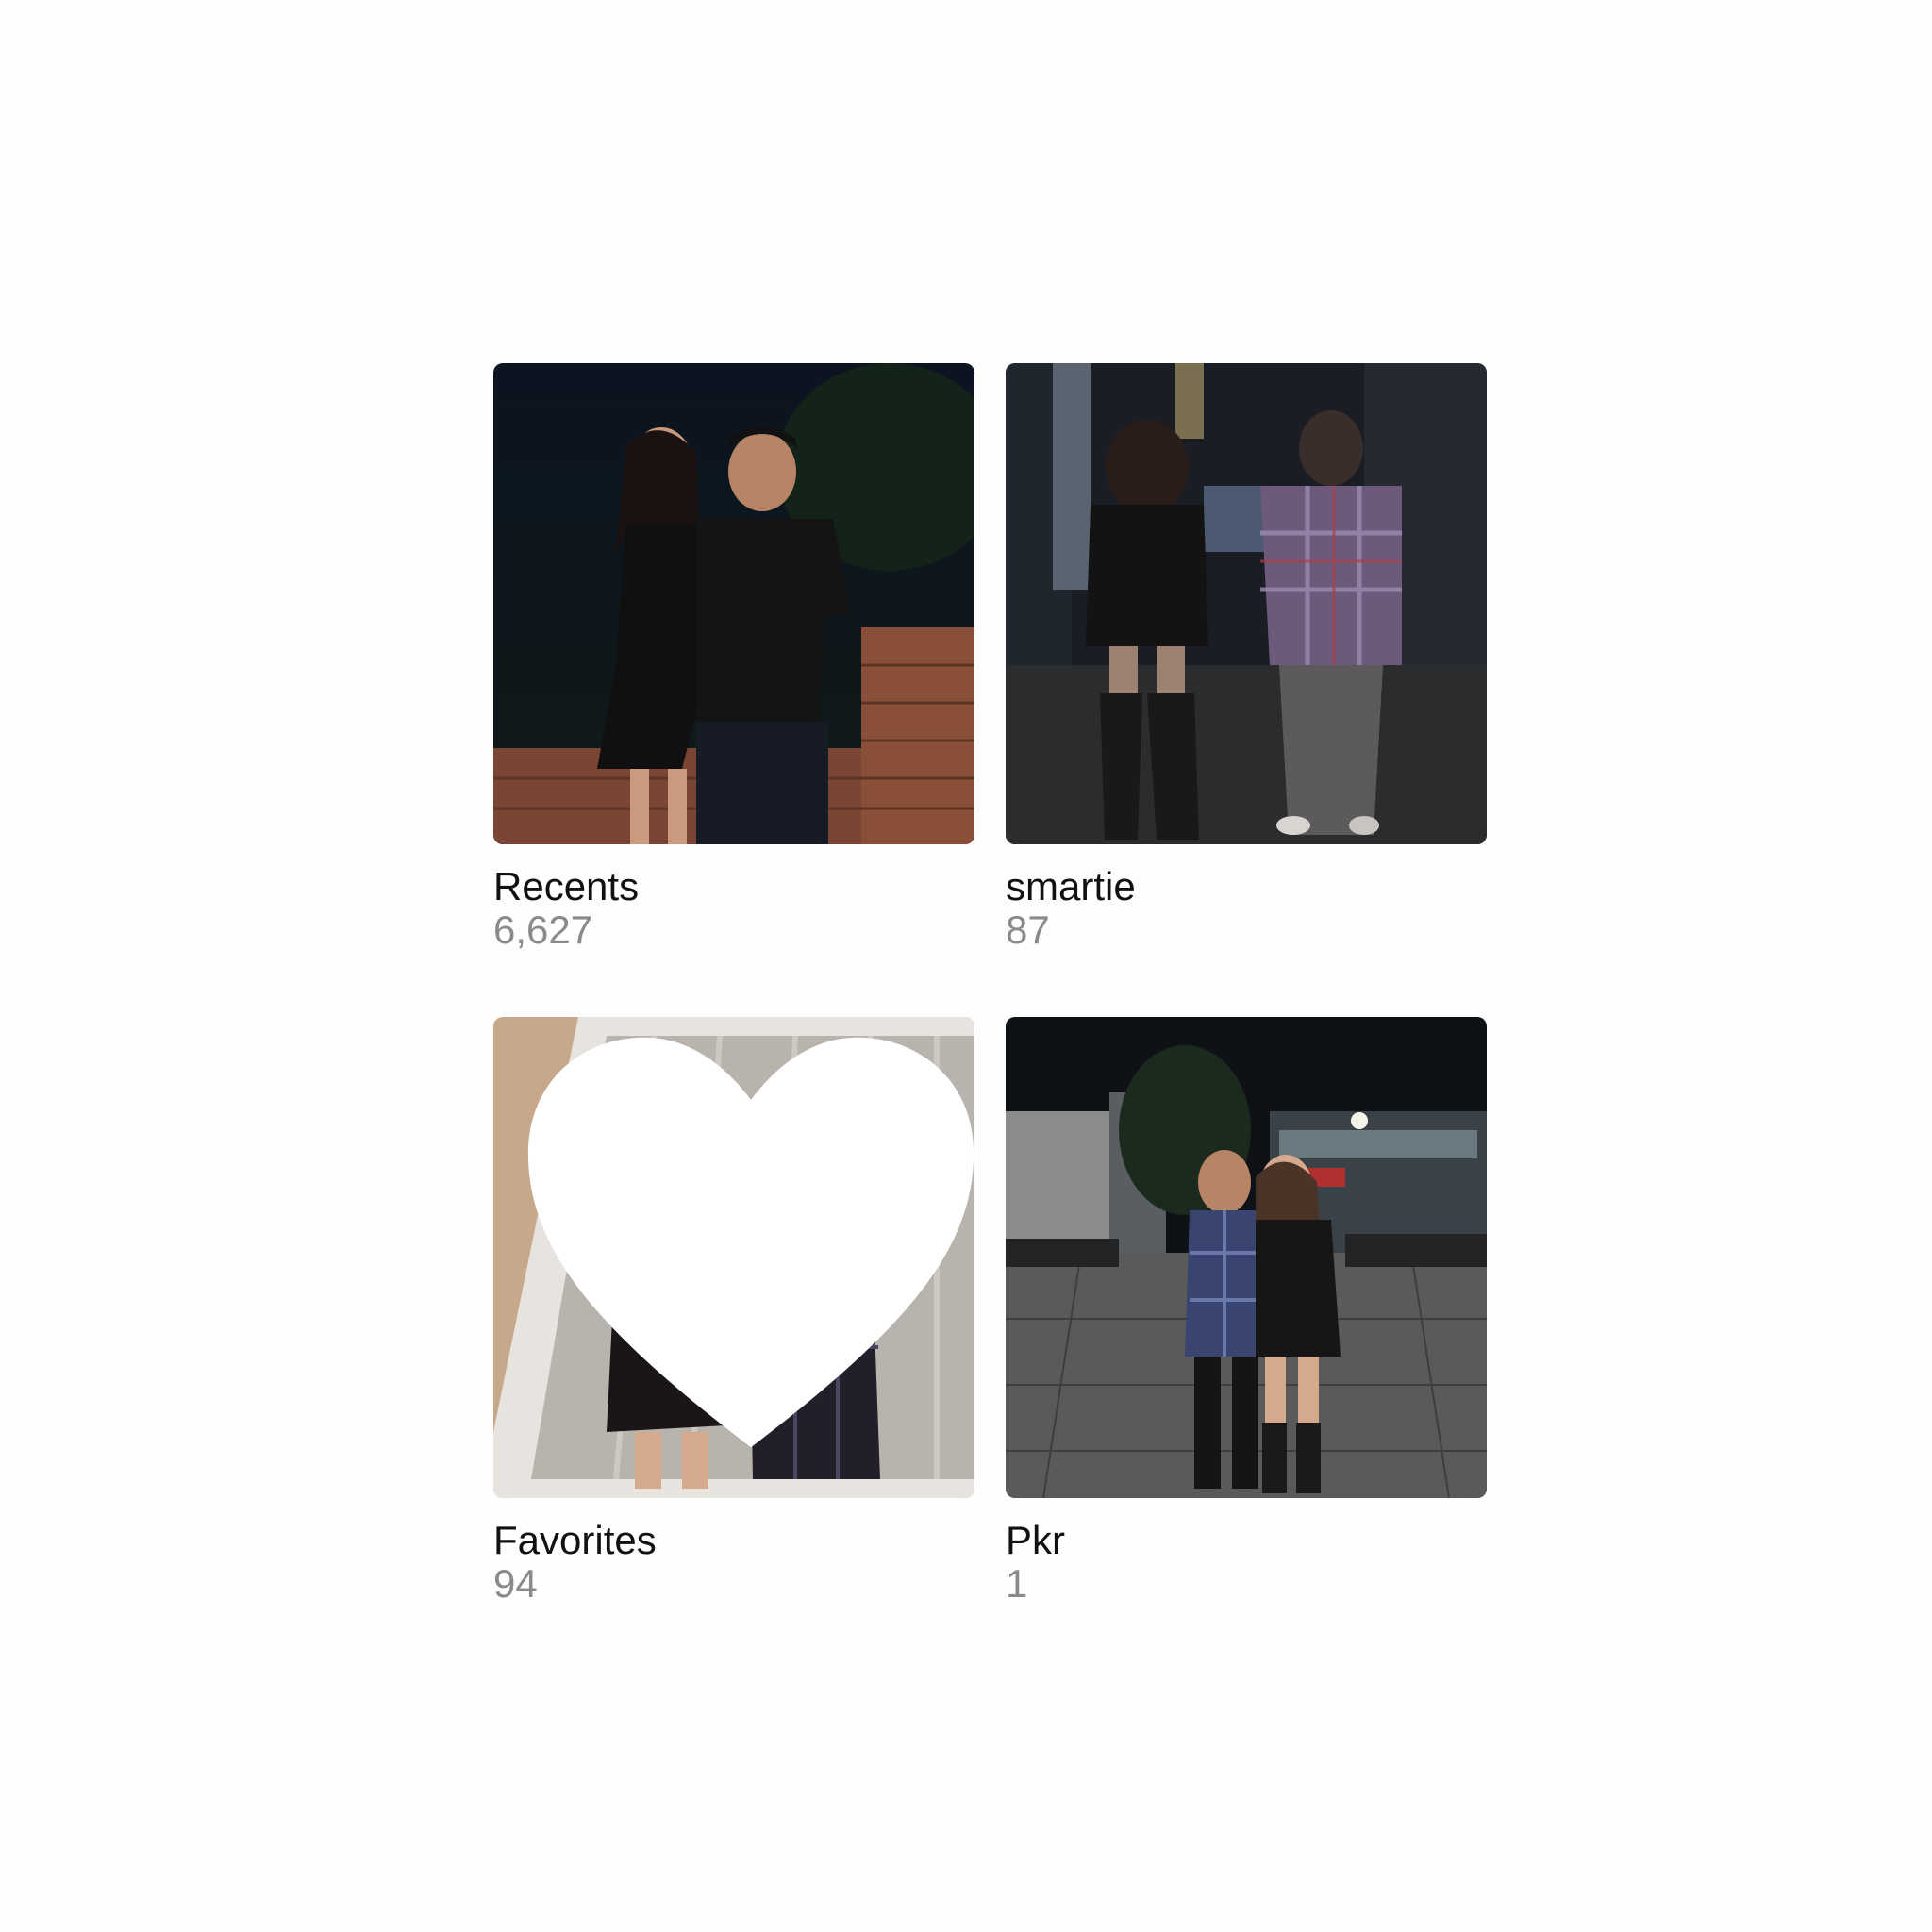  I want to click on album-title: smartie, so click(1071, 886).